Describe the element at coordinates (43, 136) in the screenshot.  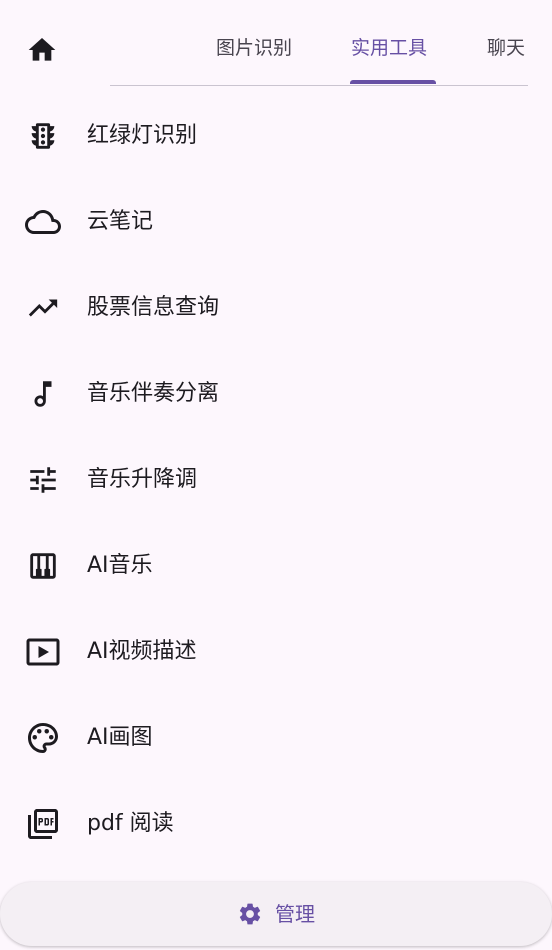
I see `traffic-light-icon` at that location.